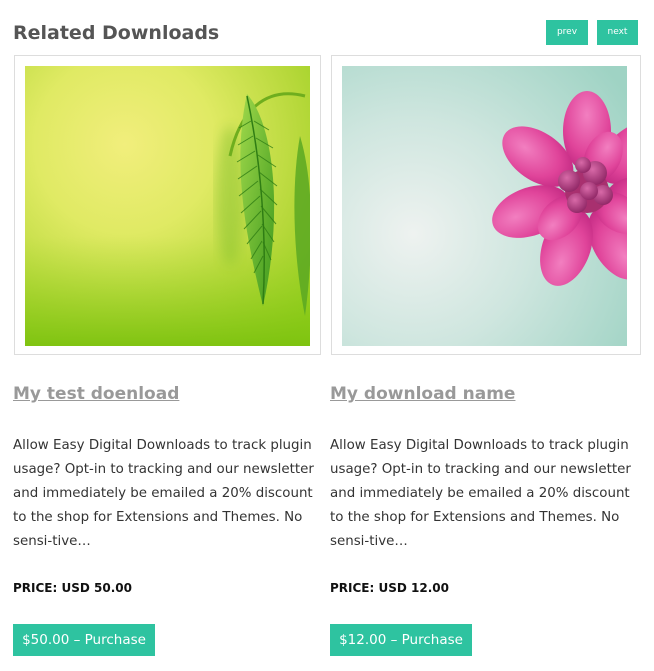 The image size is (654, 671). Describe the element at coordinates (72, 588) in the screenshot. I see `download-price: PRICE: USD 50.00` at that location.